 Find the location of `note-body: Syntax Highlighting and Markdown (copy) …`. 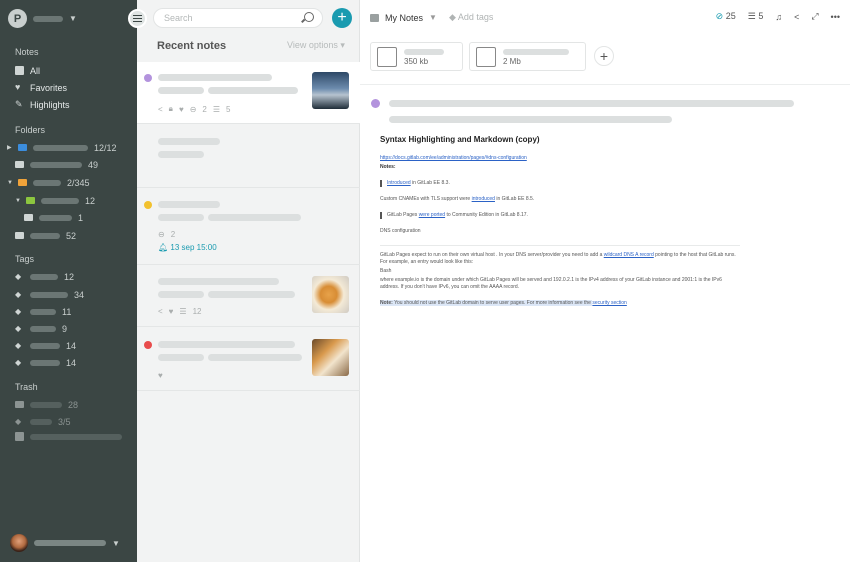

note-body: Syntax Highlighting and Markdown (copy) … is located at coordinates (560, 225).